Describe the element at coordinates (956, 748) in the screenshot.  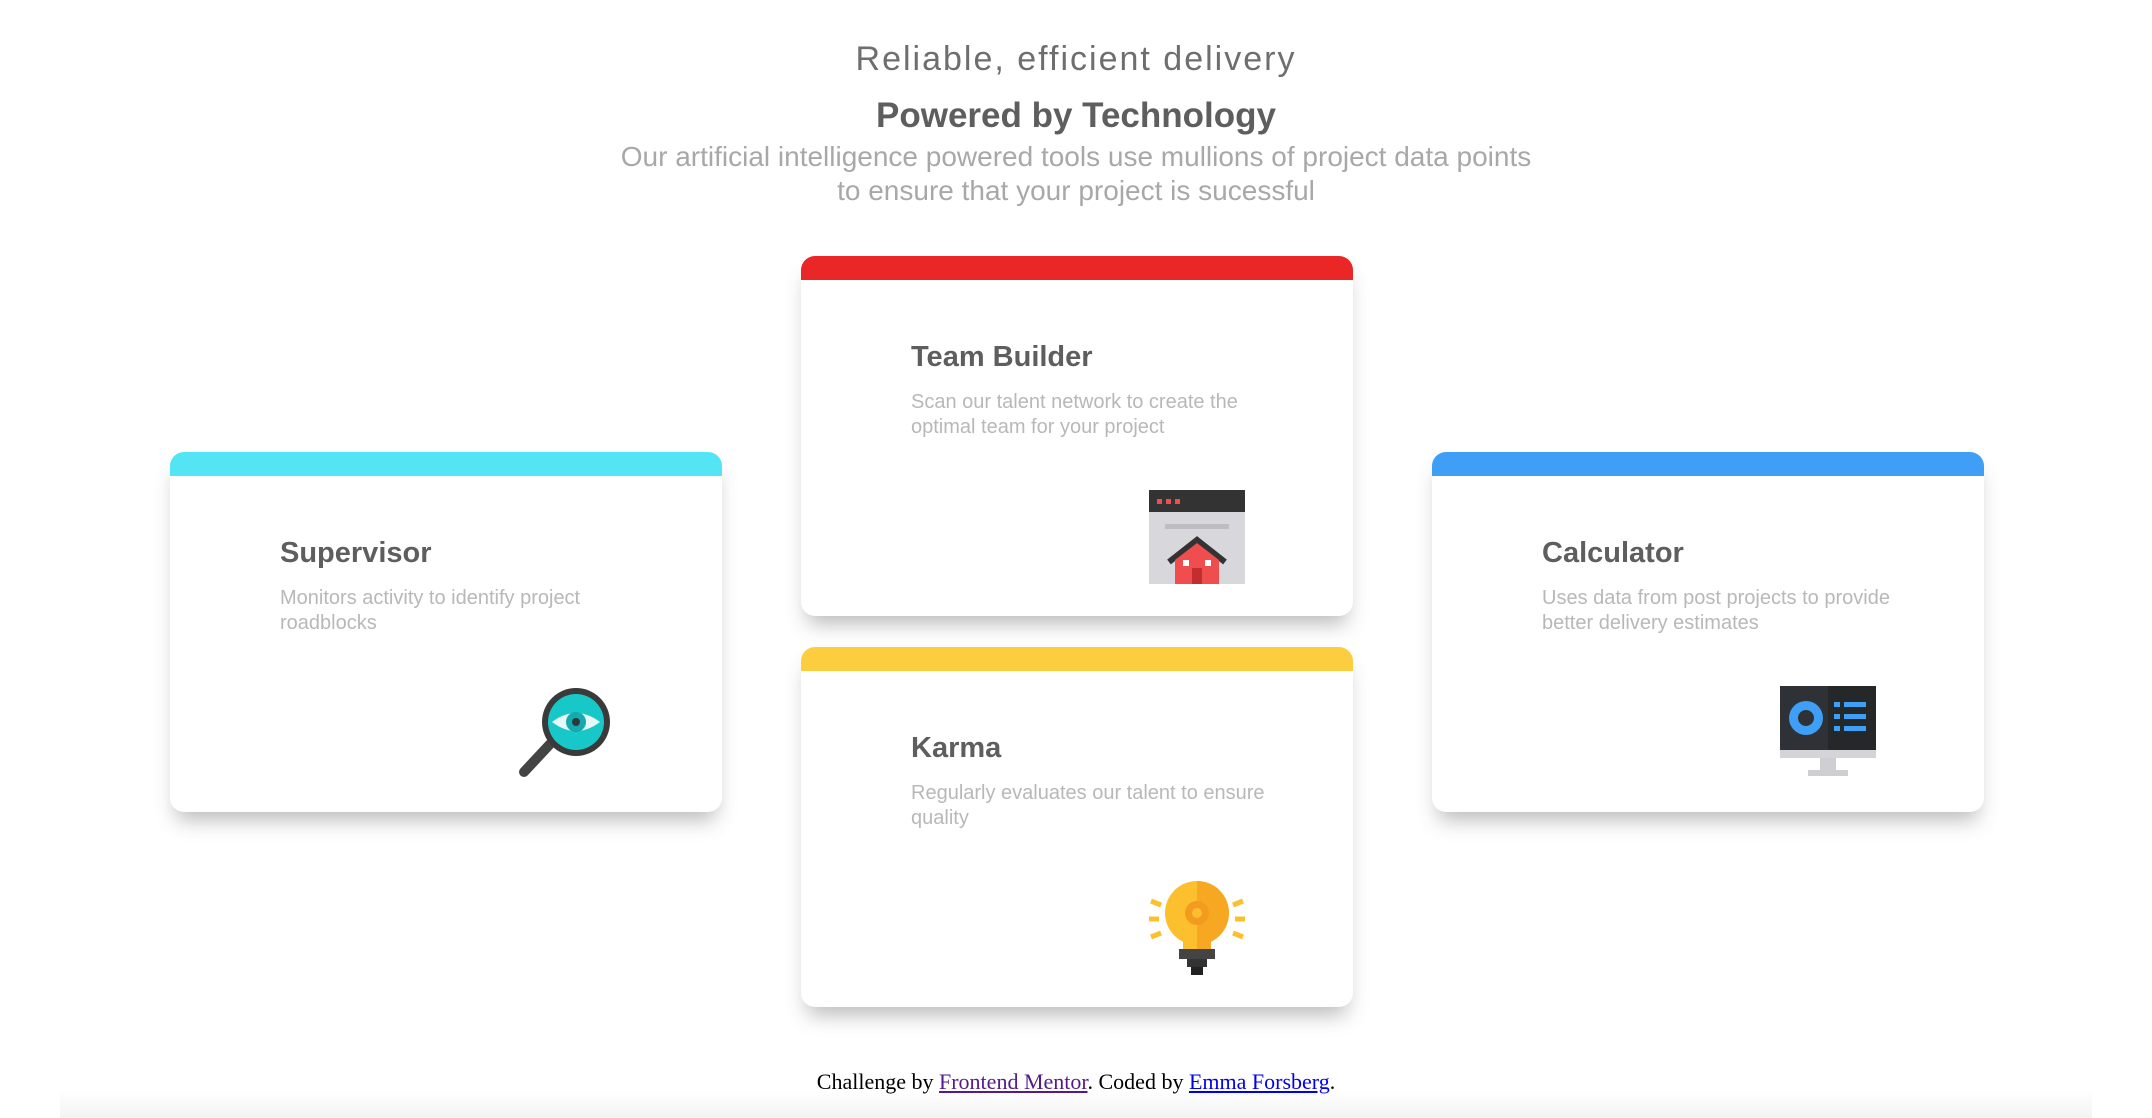
I see `card-title: Karma` at that location.